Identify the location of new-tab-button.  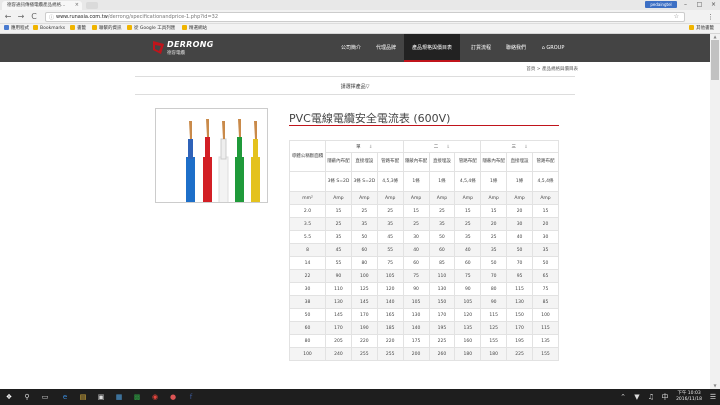
(92, 5).